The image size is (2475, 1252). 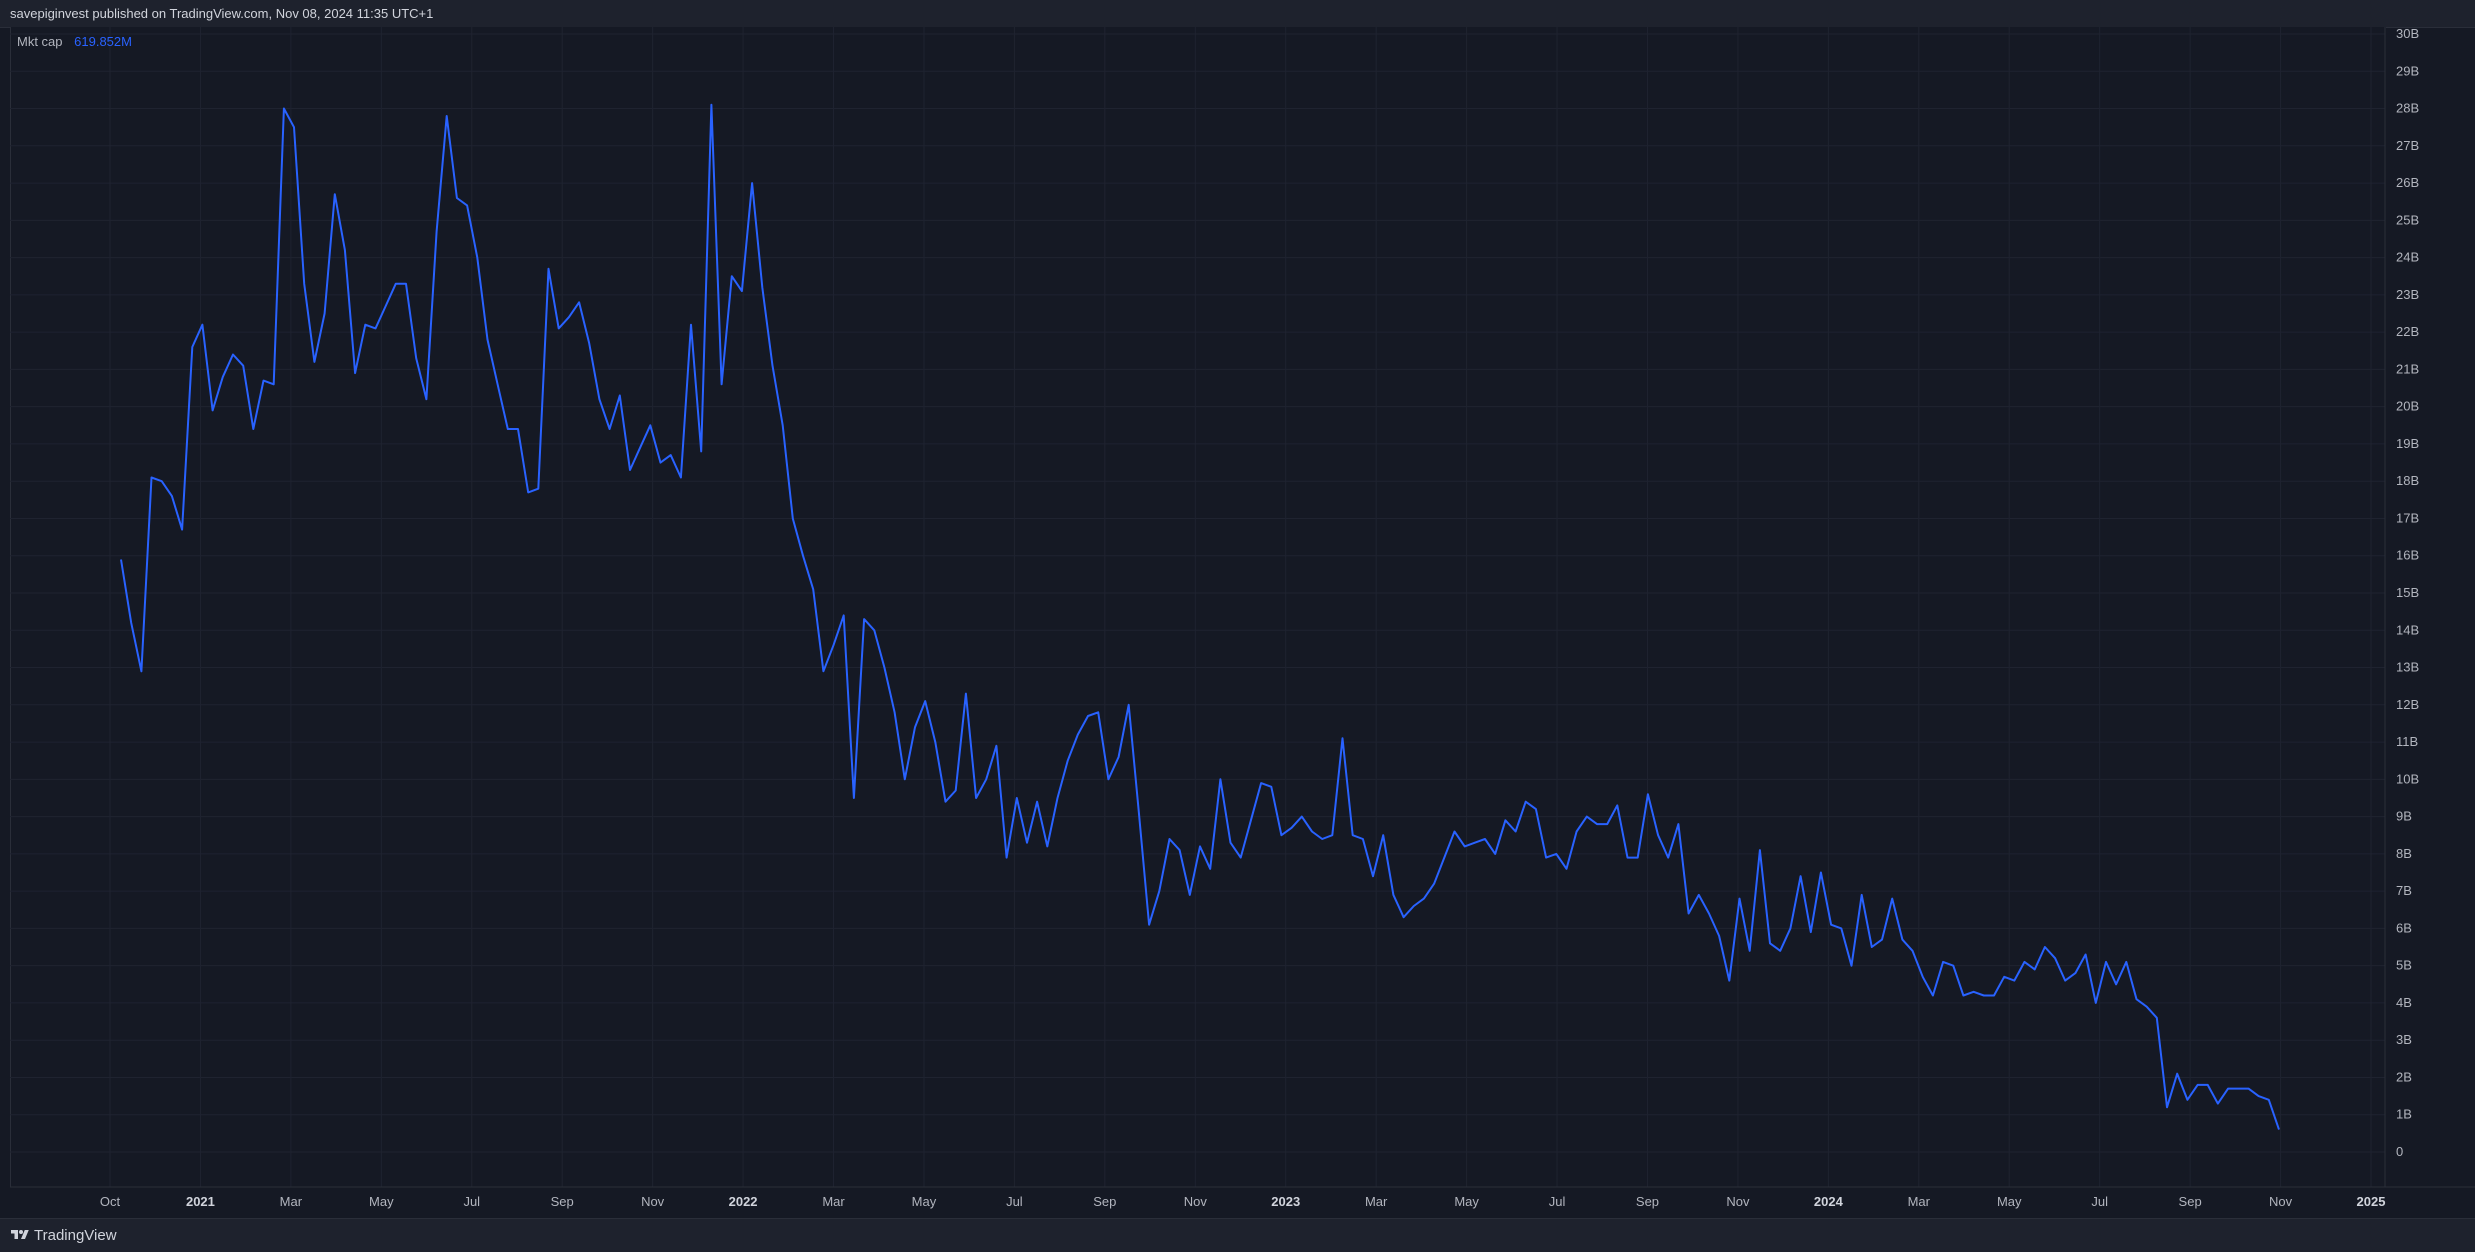 I want to click on y-tick-label: 13B, so click(x=2407, y=667).